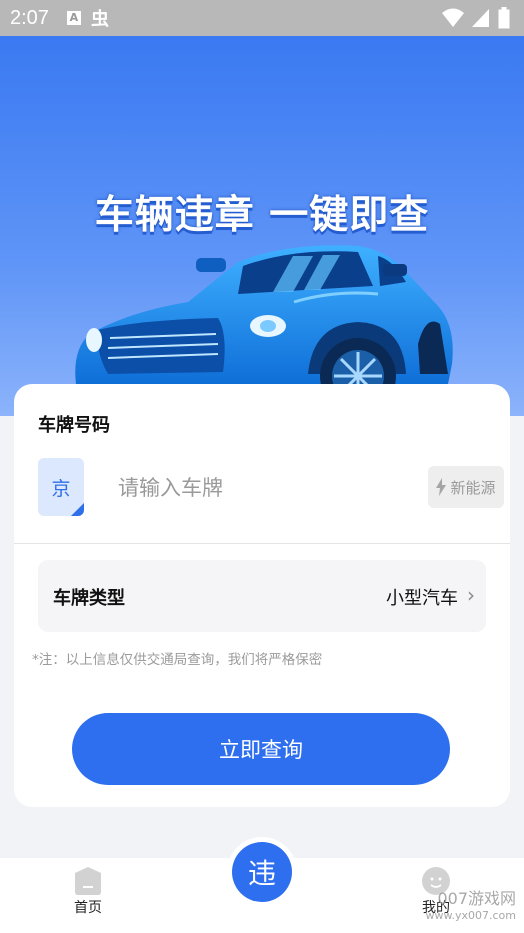 Image resolution: width=524 pixels, height=933 pixels. I want to click on tab-home-label: 首页, so click(88, 908).